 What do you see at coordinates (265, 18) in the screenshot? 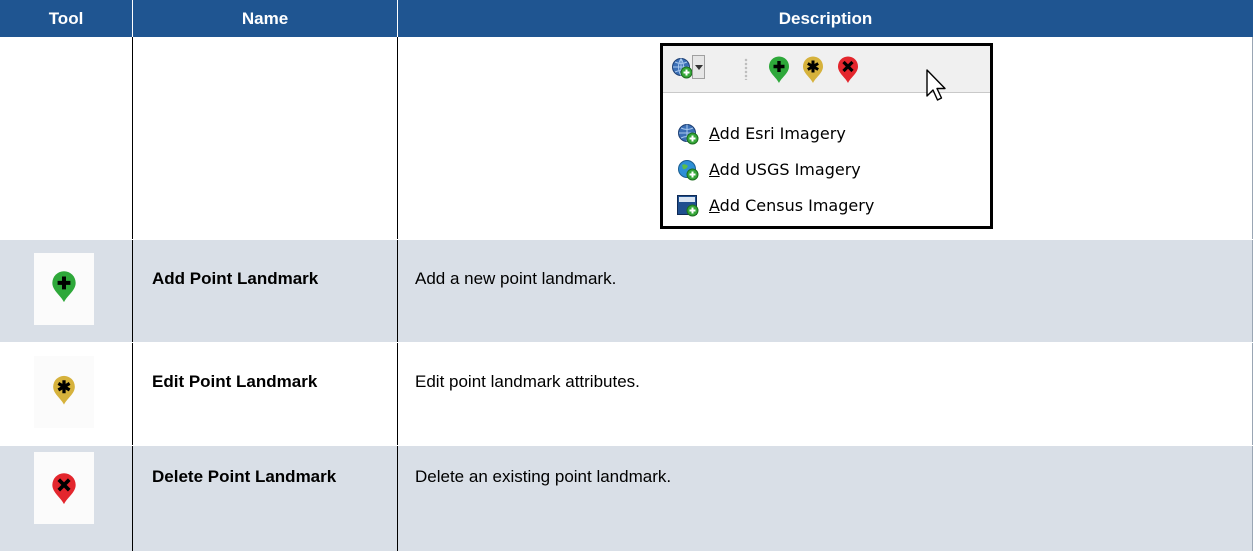
I see `header-name: Name` at bounding box center [265, 18].